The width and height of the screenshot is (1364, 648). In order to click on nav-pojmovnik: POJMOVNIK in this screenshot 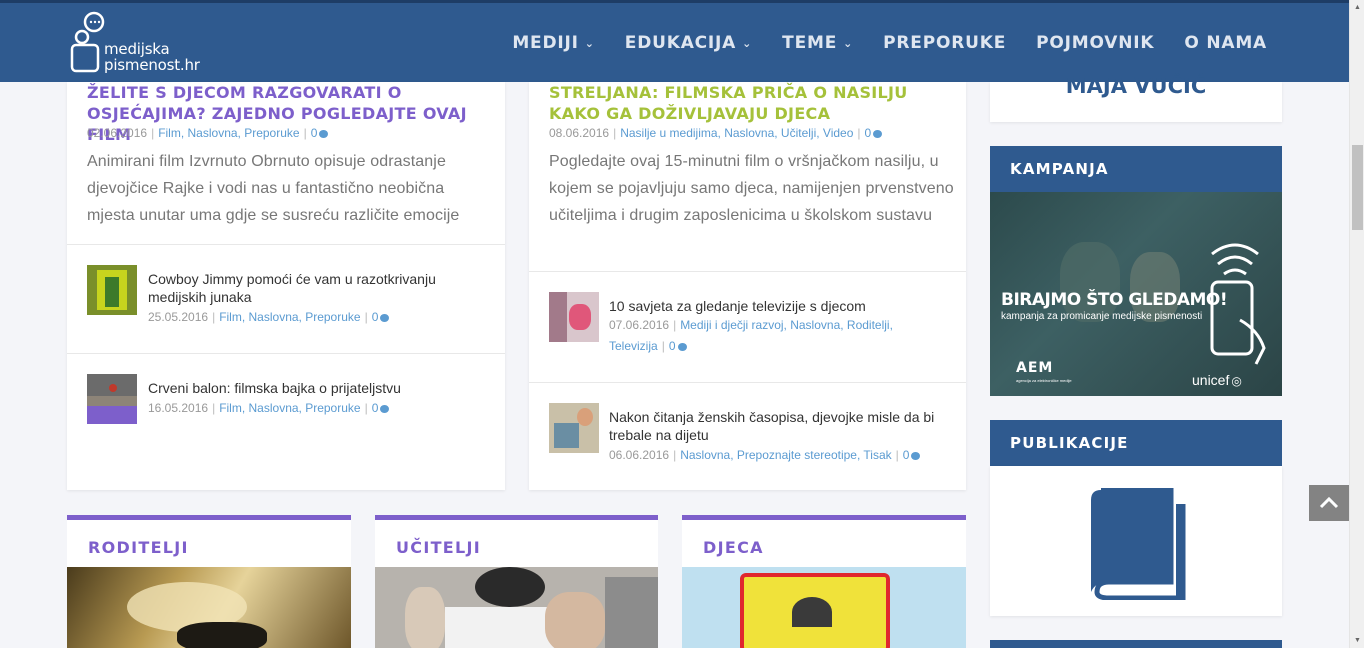, I will do `click(1095, 43)`.